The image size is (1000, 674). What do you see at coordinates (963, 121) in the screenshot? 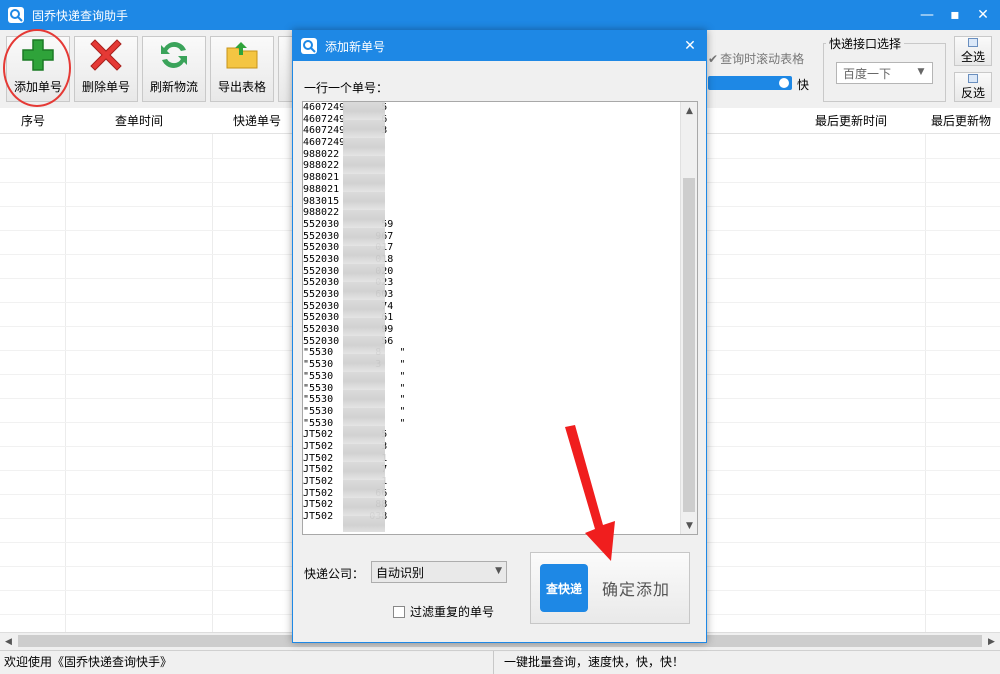
I see `col-last-update-info: 最后更新物` at bounding box center [963, 121].